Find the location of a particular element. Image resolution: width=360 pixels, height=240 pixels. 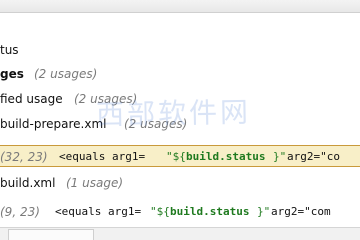

tree-row-unclassified-usage: fied usage (2 usages) is located at coordinates (180, 99).